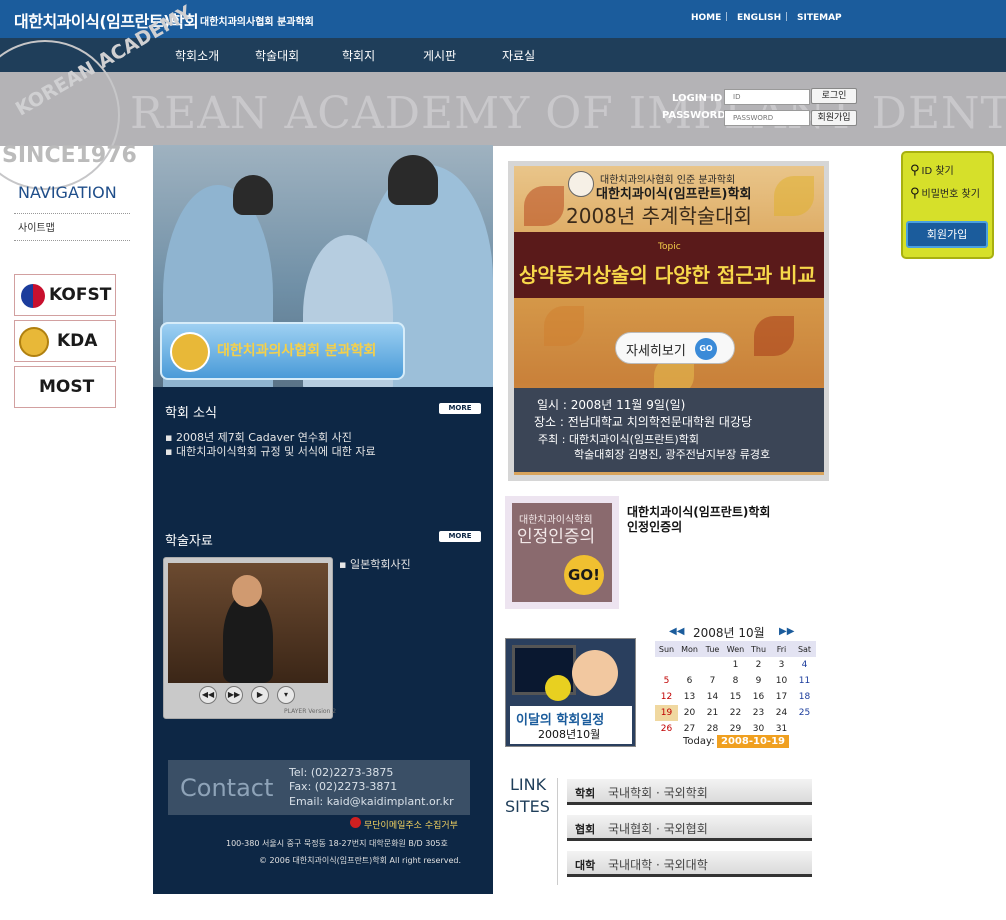  What do you see at coordinates (655, 527) in the screenshot?
I see `cert-description-line2: 인정인증의` at bounding box center [655, 527].